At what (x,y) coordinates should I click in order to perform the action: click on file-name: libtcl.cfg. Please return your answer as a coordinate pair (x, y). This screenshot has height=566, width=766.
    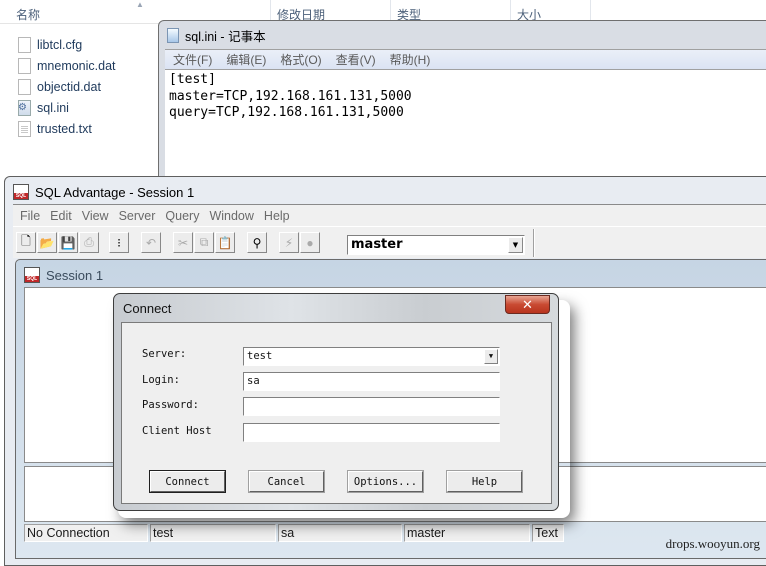
    Looking at the image, I should click on (60, 44).